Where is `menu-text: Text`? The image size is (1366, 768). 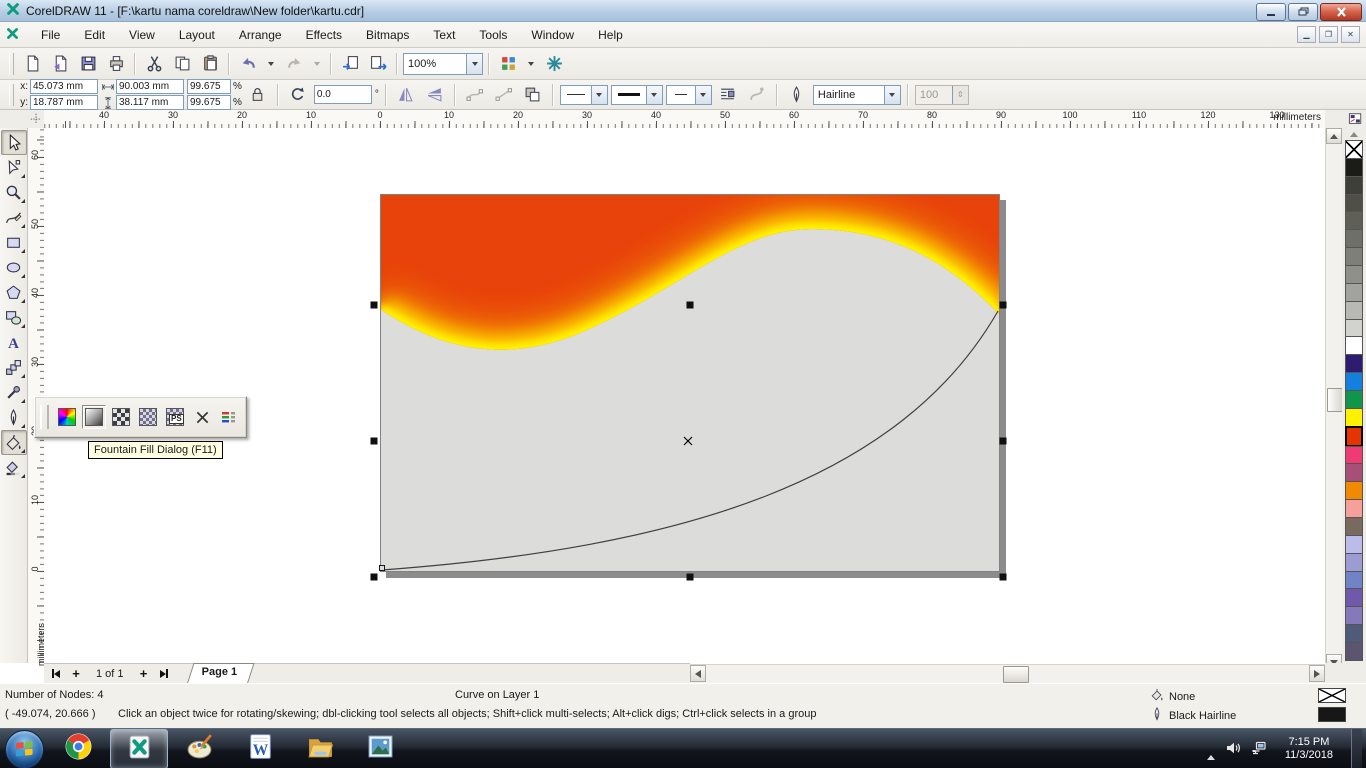 menu-text: Text is located at coordinates (444, 35).